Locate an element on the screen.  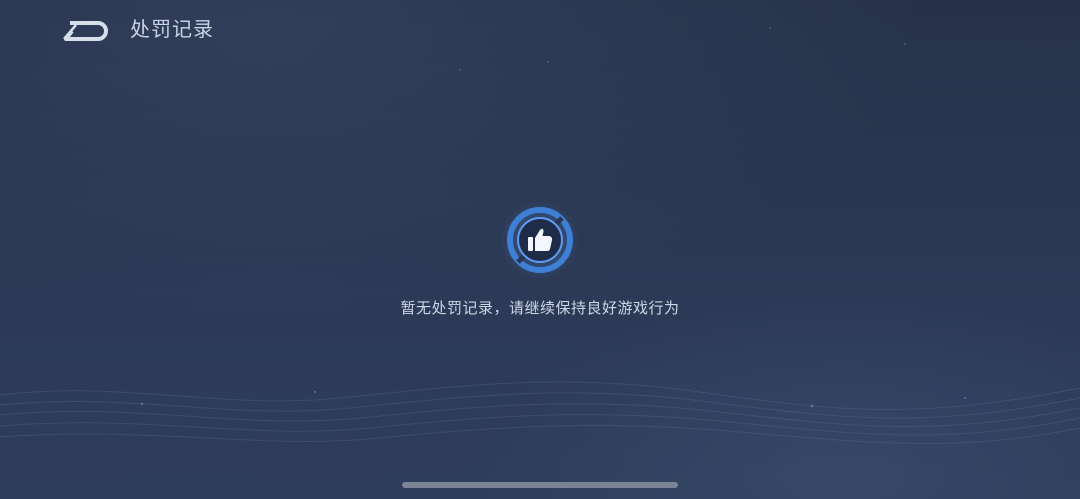
home-indicator is located at coordinates (540, 485).